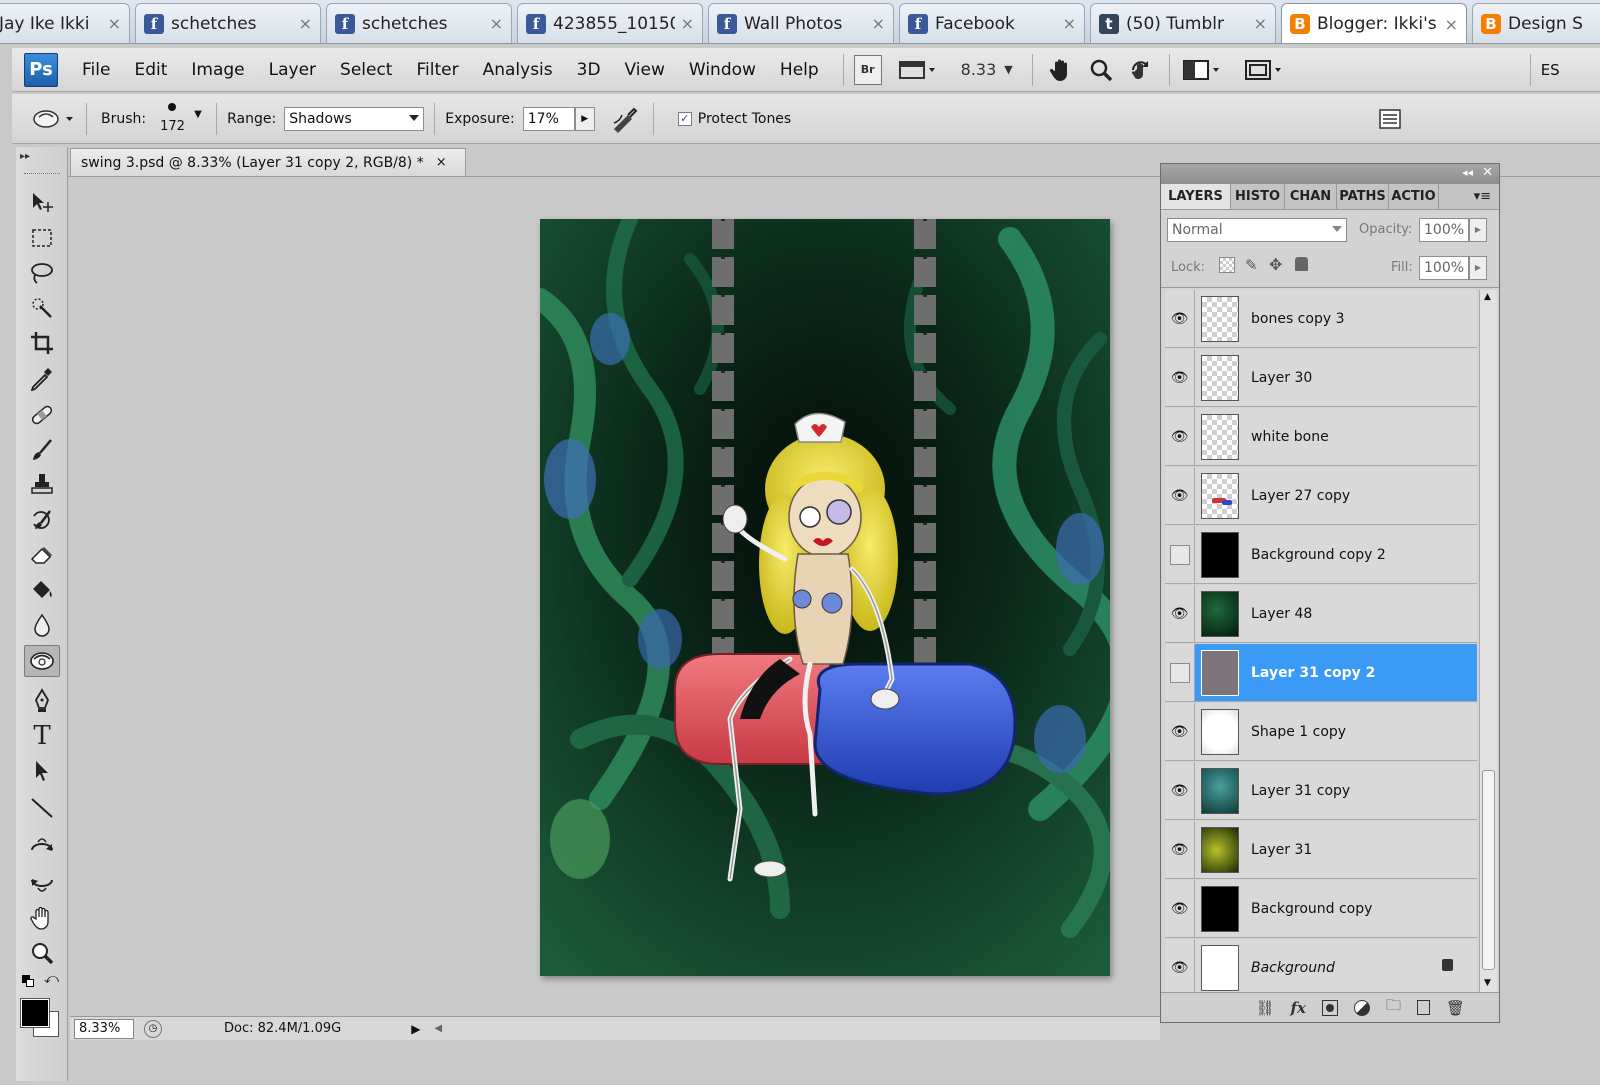 This screenshot has height=1085, width=1600. Describe the element at coordinates (42, 883) in the screenshot. I see `3d-orbit-tool-icon` at that location.